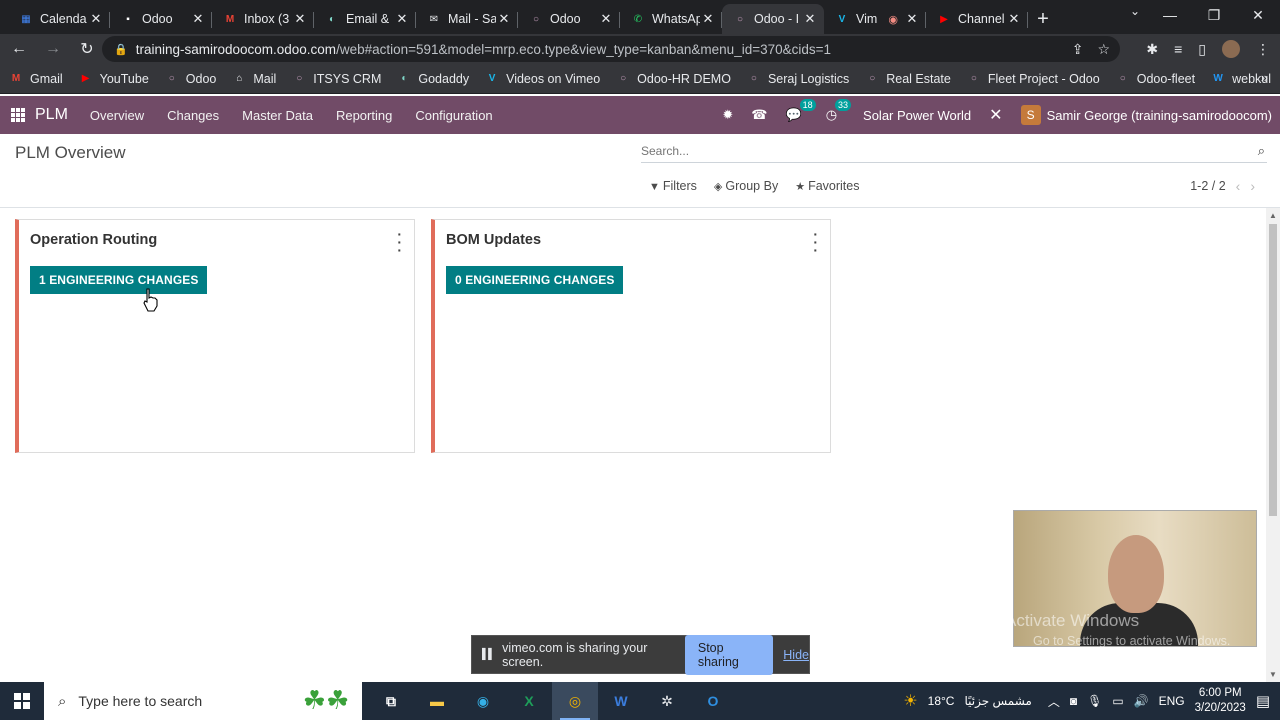  Describe the element at coordinates (569, 19) in the screenshot. I see `browser-tab: ○ Odoo ✕` at that location.